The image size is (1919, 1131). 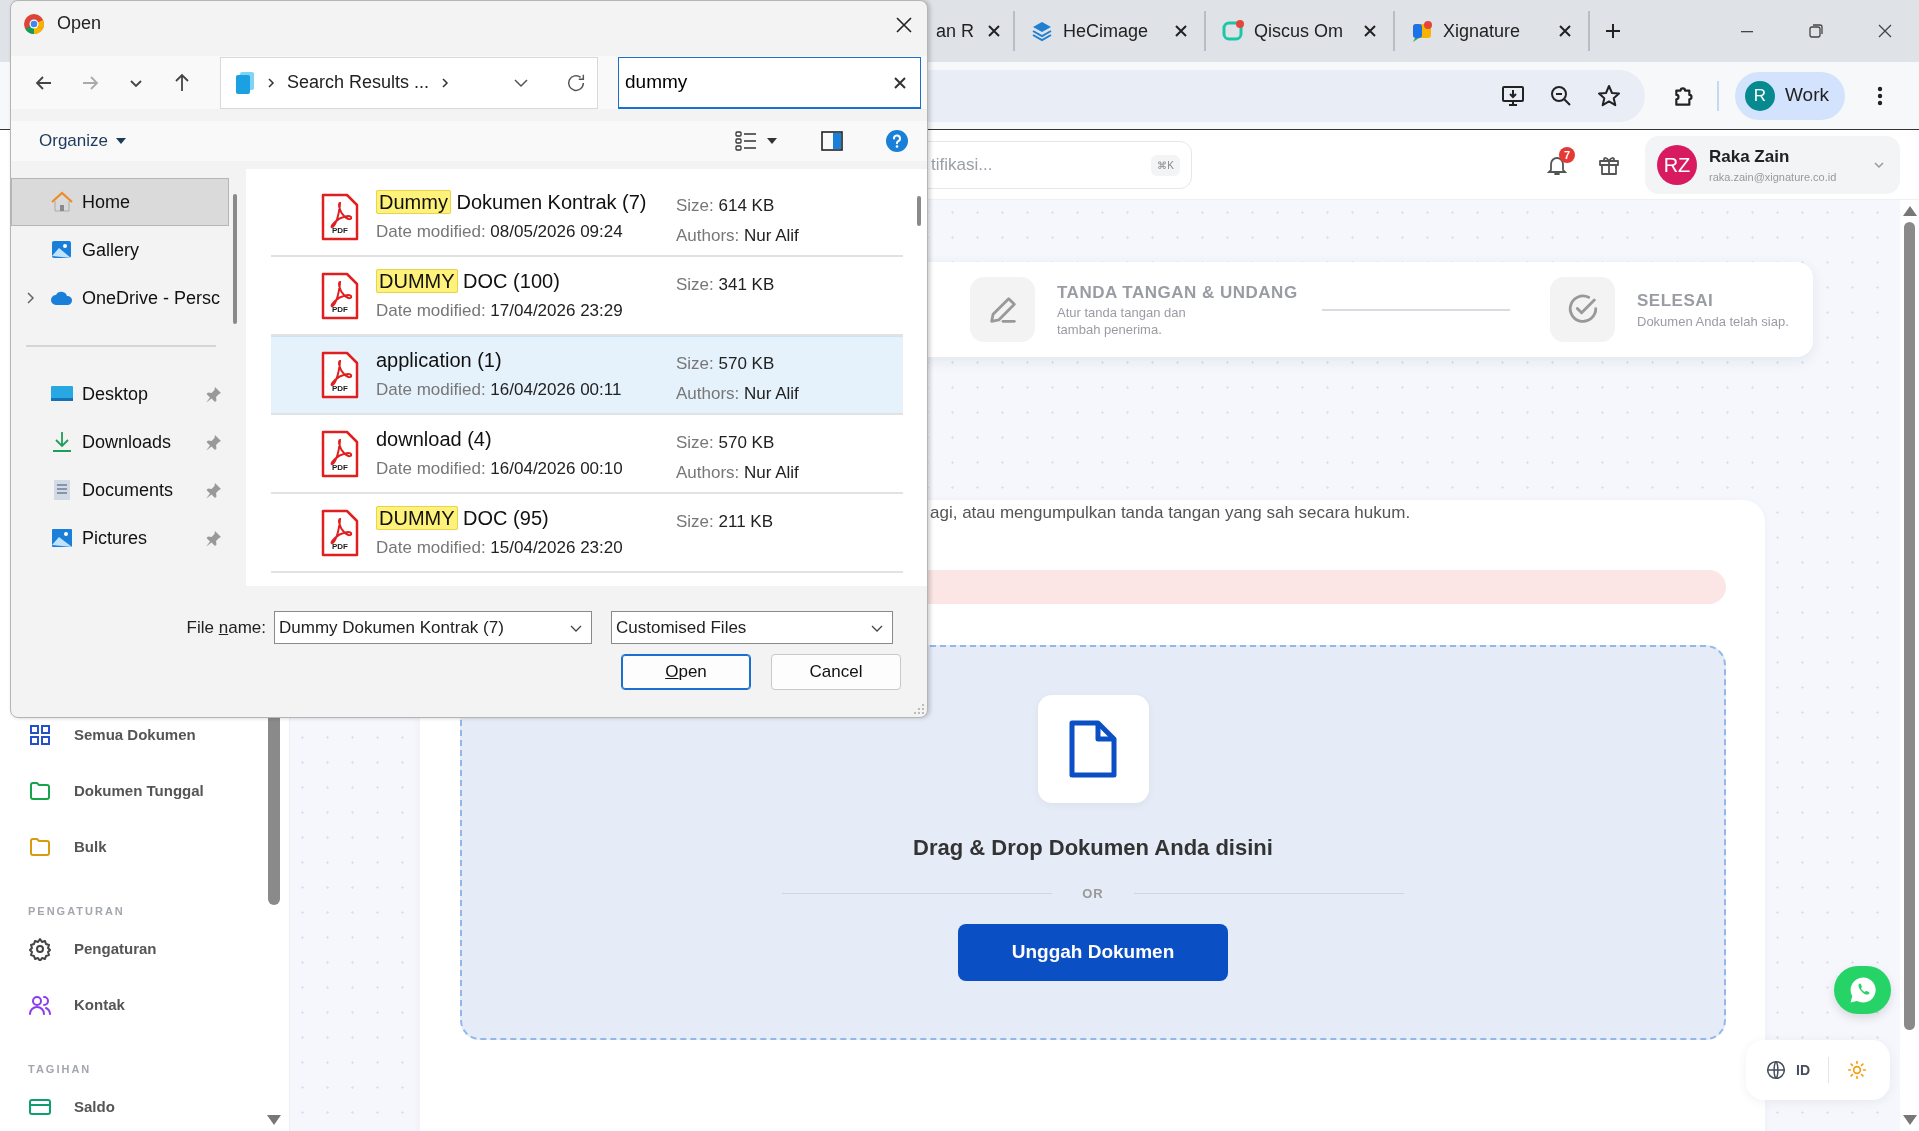 What do you see at coordinates (511, 202) in the screenshot?
I see `file-name: Dummy Dokumen Kontrak (7)` at bounding box center [511, 202].